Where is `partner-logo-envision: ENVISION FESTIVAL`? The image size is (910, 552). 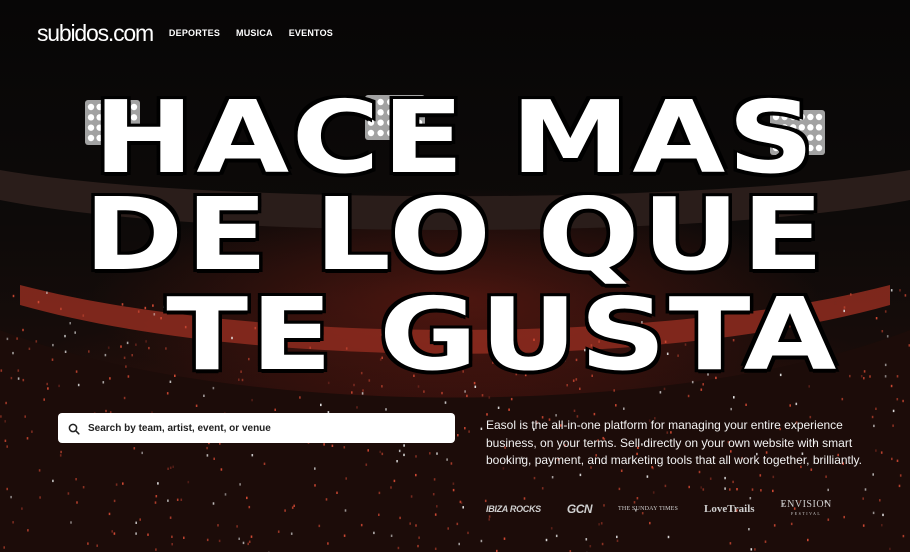 partner-logo-envision: ENVISION FESTIVAL is located at coordinates (806, 509).